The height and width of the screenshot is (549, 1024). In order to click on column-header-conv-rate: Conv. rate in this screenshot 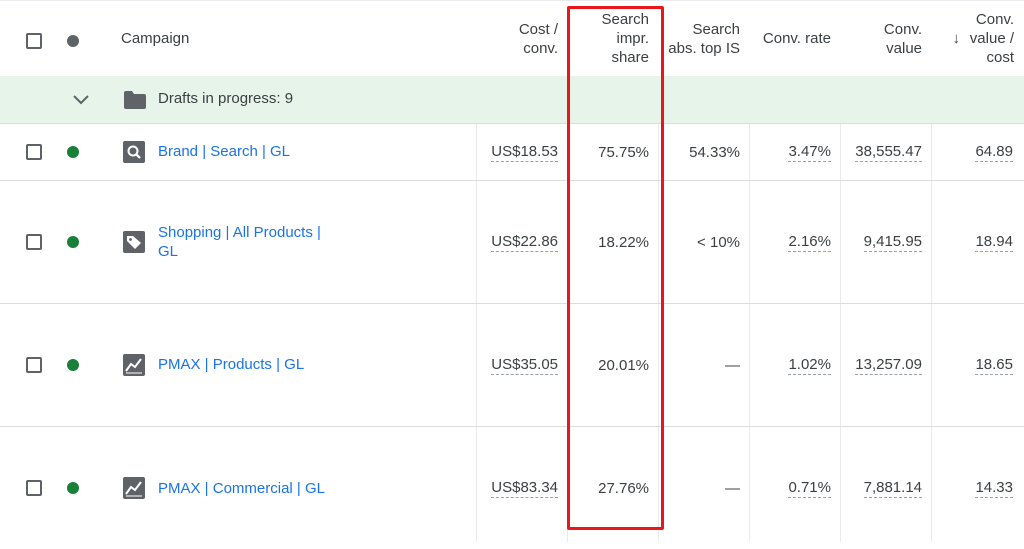, I will do `click(790, 38)`.